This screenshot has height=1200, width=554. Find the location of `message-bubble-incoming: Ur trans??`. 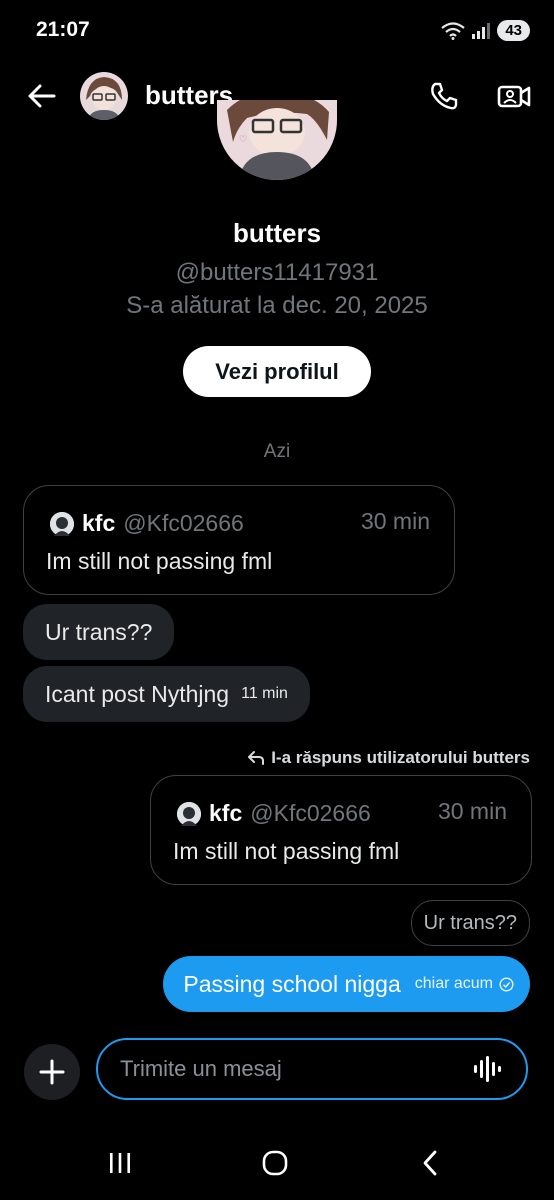

message-bubble-incoming: Ur trans?? is located at coordinates (99, 632).